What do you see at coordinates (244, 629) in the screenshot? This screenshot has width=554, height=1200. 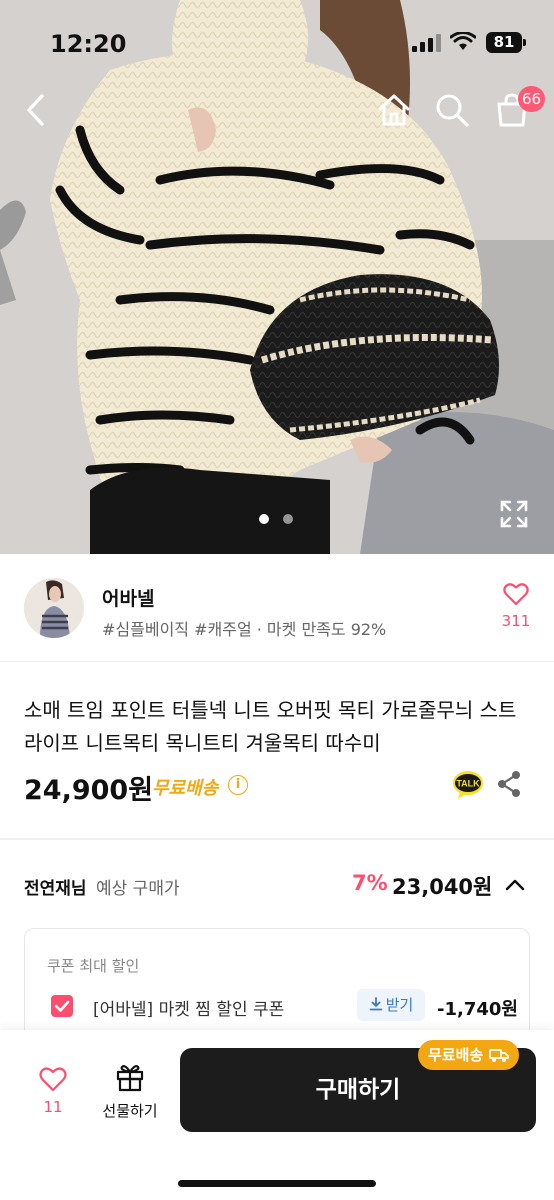 I see `seller-tags: #심플베이직 #캐주얼 · 마켓 만족도 92%` at bounding box center [244, 629].